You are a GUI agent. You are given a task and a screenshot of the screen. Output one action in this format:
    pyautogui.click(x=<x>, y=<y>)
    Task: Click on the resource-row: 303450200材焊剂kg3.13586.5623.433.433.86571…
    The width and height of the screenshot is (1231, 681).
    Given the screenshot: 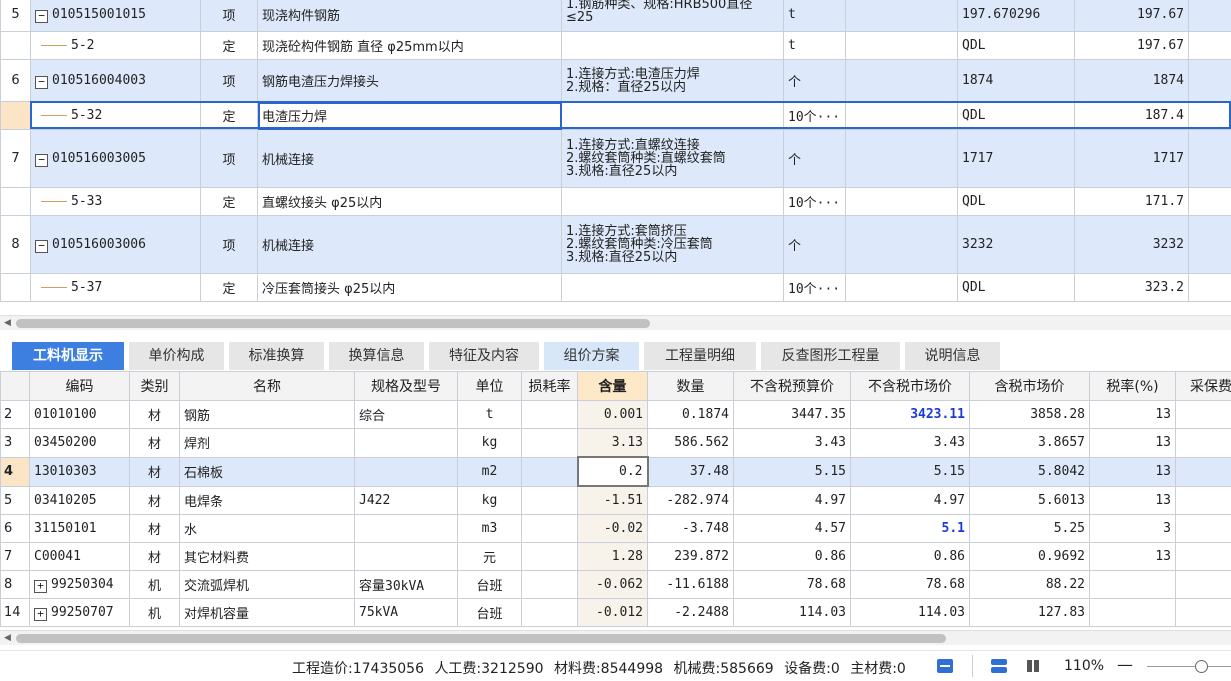 What is the action you would take?
    pyautogui.click(x=616, y=443)
    